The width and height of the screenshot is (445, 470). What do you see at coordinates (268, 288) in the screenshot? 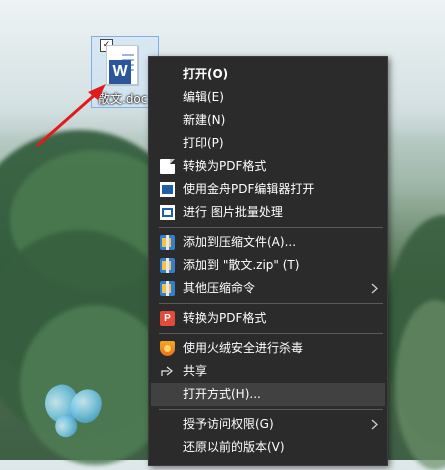
I see `menu-item-other-compress: 其他压缩命令` at bounding box center [268, 288].